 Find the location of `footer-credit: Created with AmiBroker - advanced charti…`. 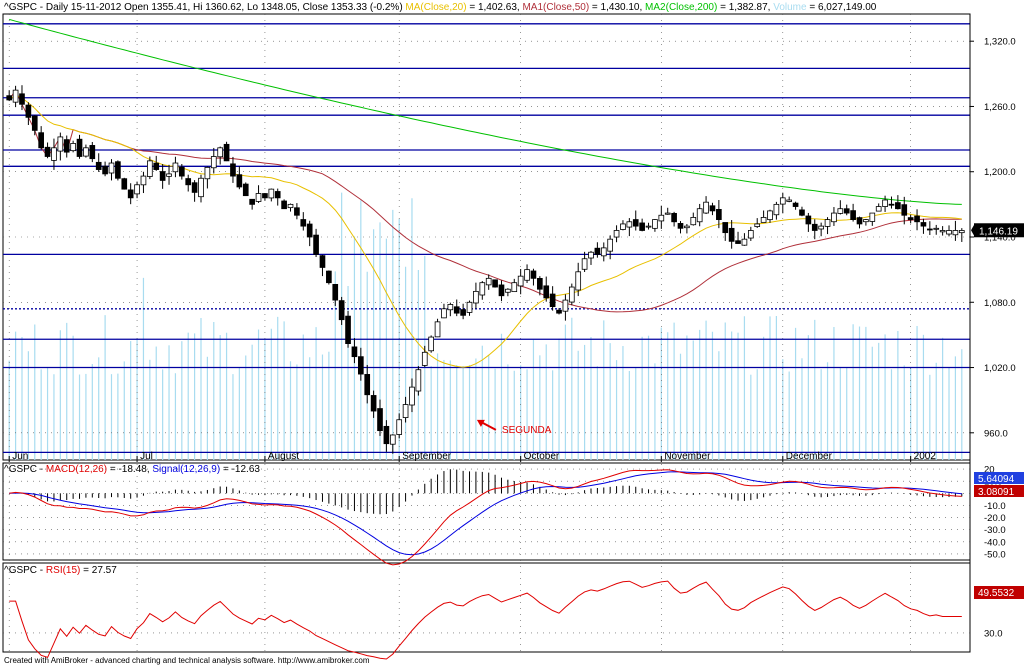

footer-credit: Created with AmiBroker - advanced charti… is located at coordinates (187, 660).